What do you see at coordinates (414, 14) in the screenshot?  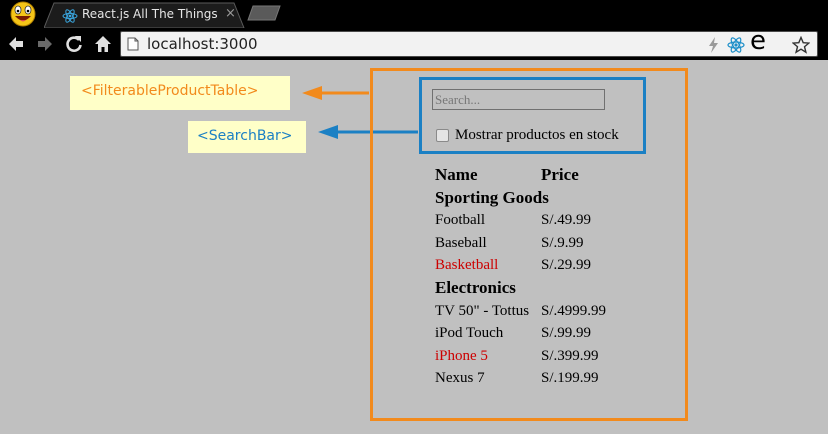 I see `tab-strip: React.js All The Things ×` at bounding box center [414, 14].